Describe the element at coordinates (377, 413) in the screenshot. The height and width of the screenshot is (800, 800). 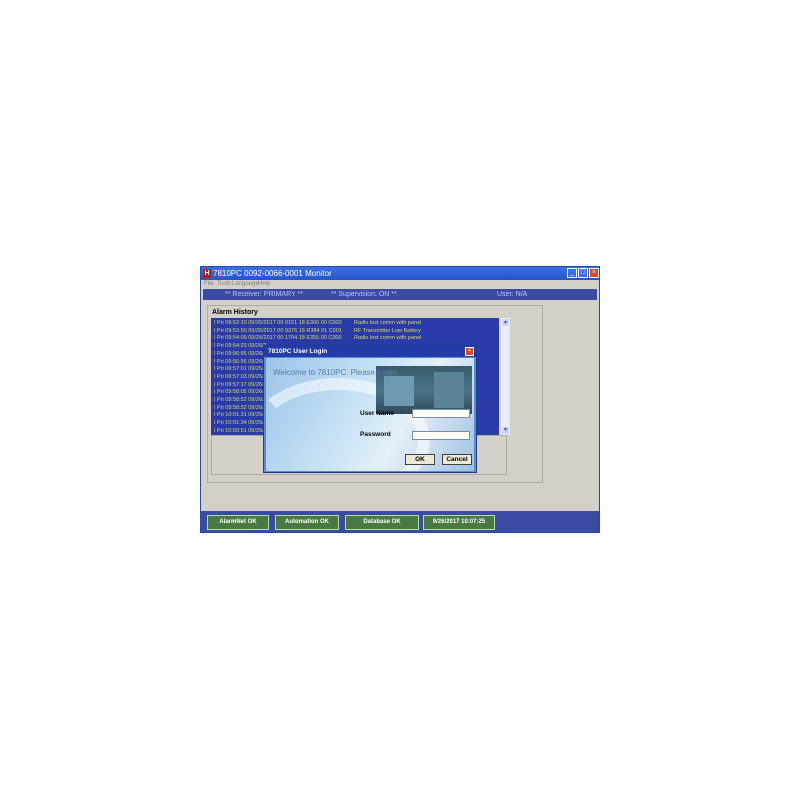
I see `username-label: User Name` at that location.